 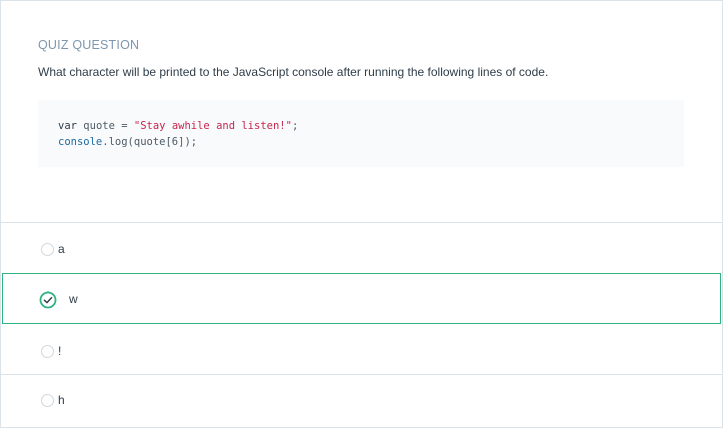 What do you see at coordinates (361, 350) in the screenshot?
I see `answer-option-exclamation: !` at bounding box center [361, 350].